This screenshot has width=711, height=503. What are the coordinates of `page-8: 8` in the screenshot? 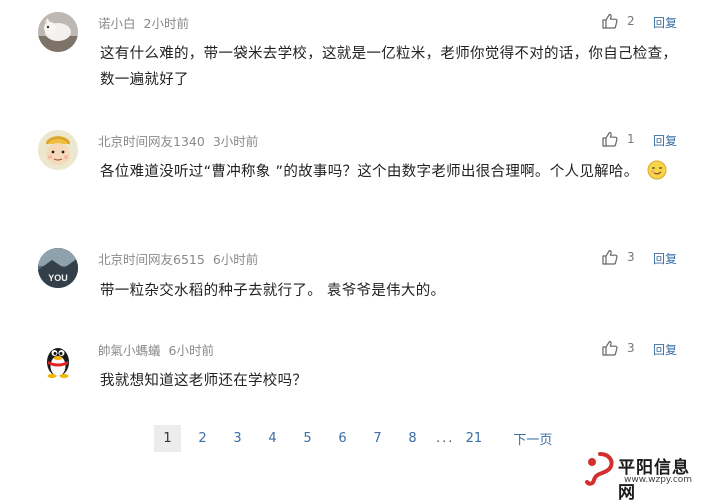 It's located at (412, 438).